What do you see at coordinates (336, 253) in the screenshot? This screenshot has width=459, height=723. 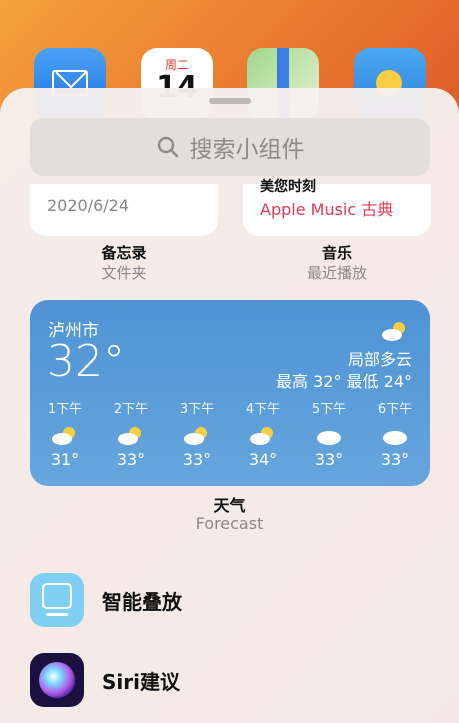 I see `music-widget-title: 音乐` at bounding box center [336, 253].